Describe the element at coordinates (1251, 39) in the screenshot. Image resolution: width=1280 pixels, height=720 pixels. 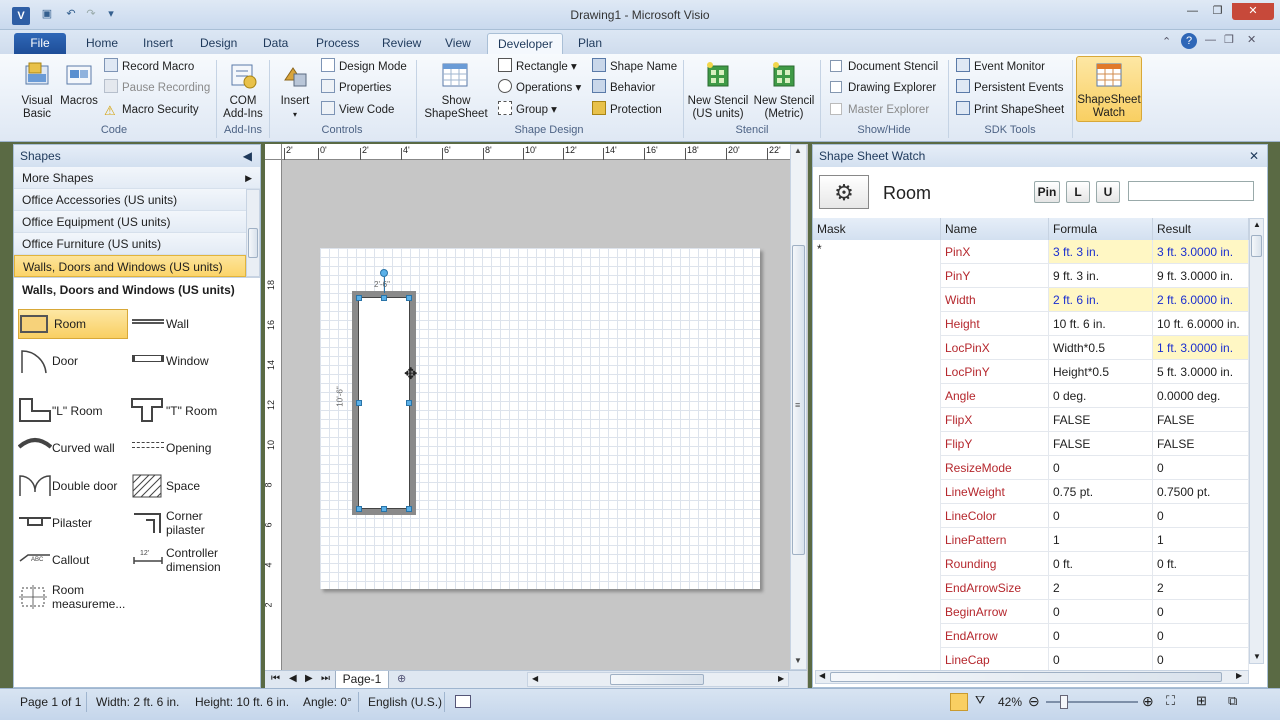
I see `ribbon-close-icon: ✕` at that location.